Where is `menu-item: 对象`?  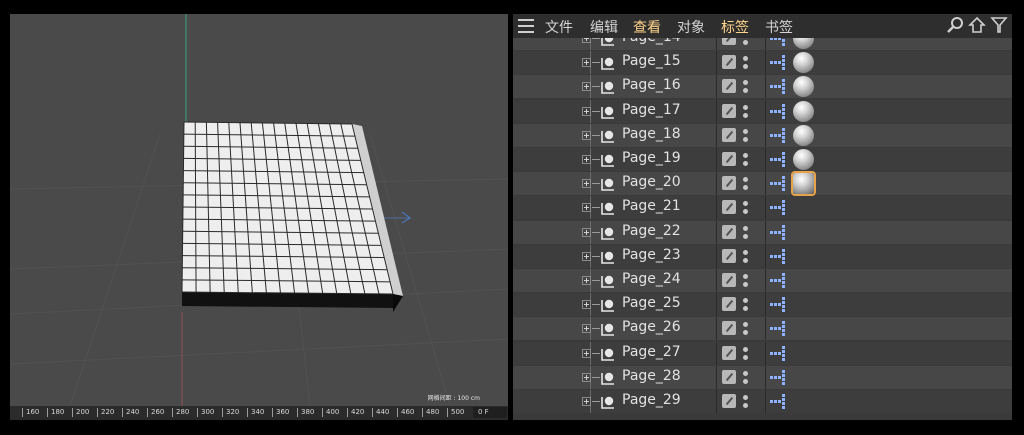 menu-item: 对象 is located at coordinates (691, 27).